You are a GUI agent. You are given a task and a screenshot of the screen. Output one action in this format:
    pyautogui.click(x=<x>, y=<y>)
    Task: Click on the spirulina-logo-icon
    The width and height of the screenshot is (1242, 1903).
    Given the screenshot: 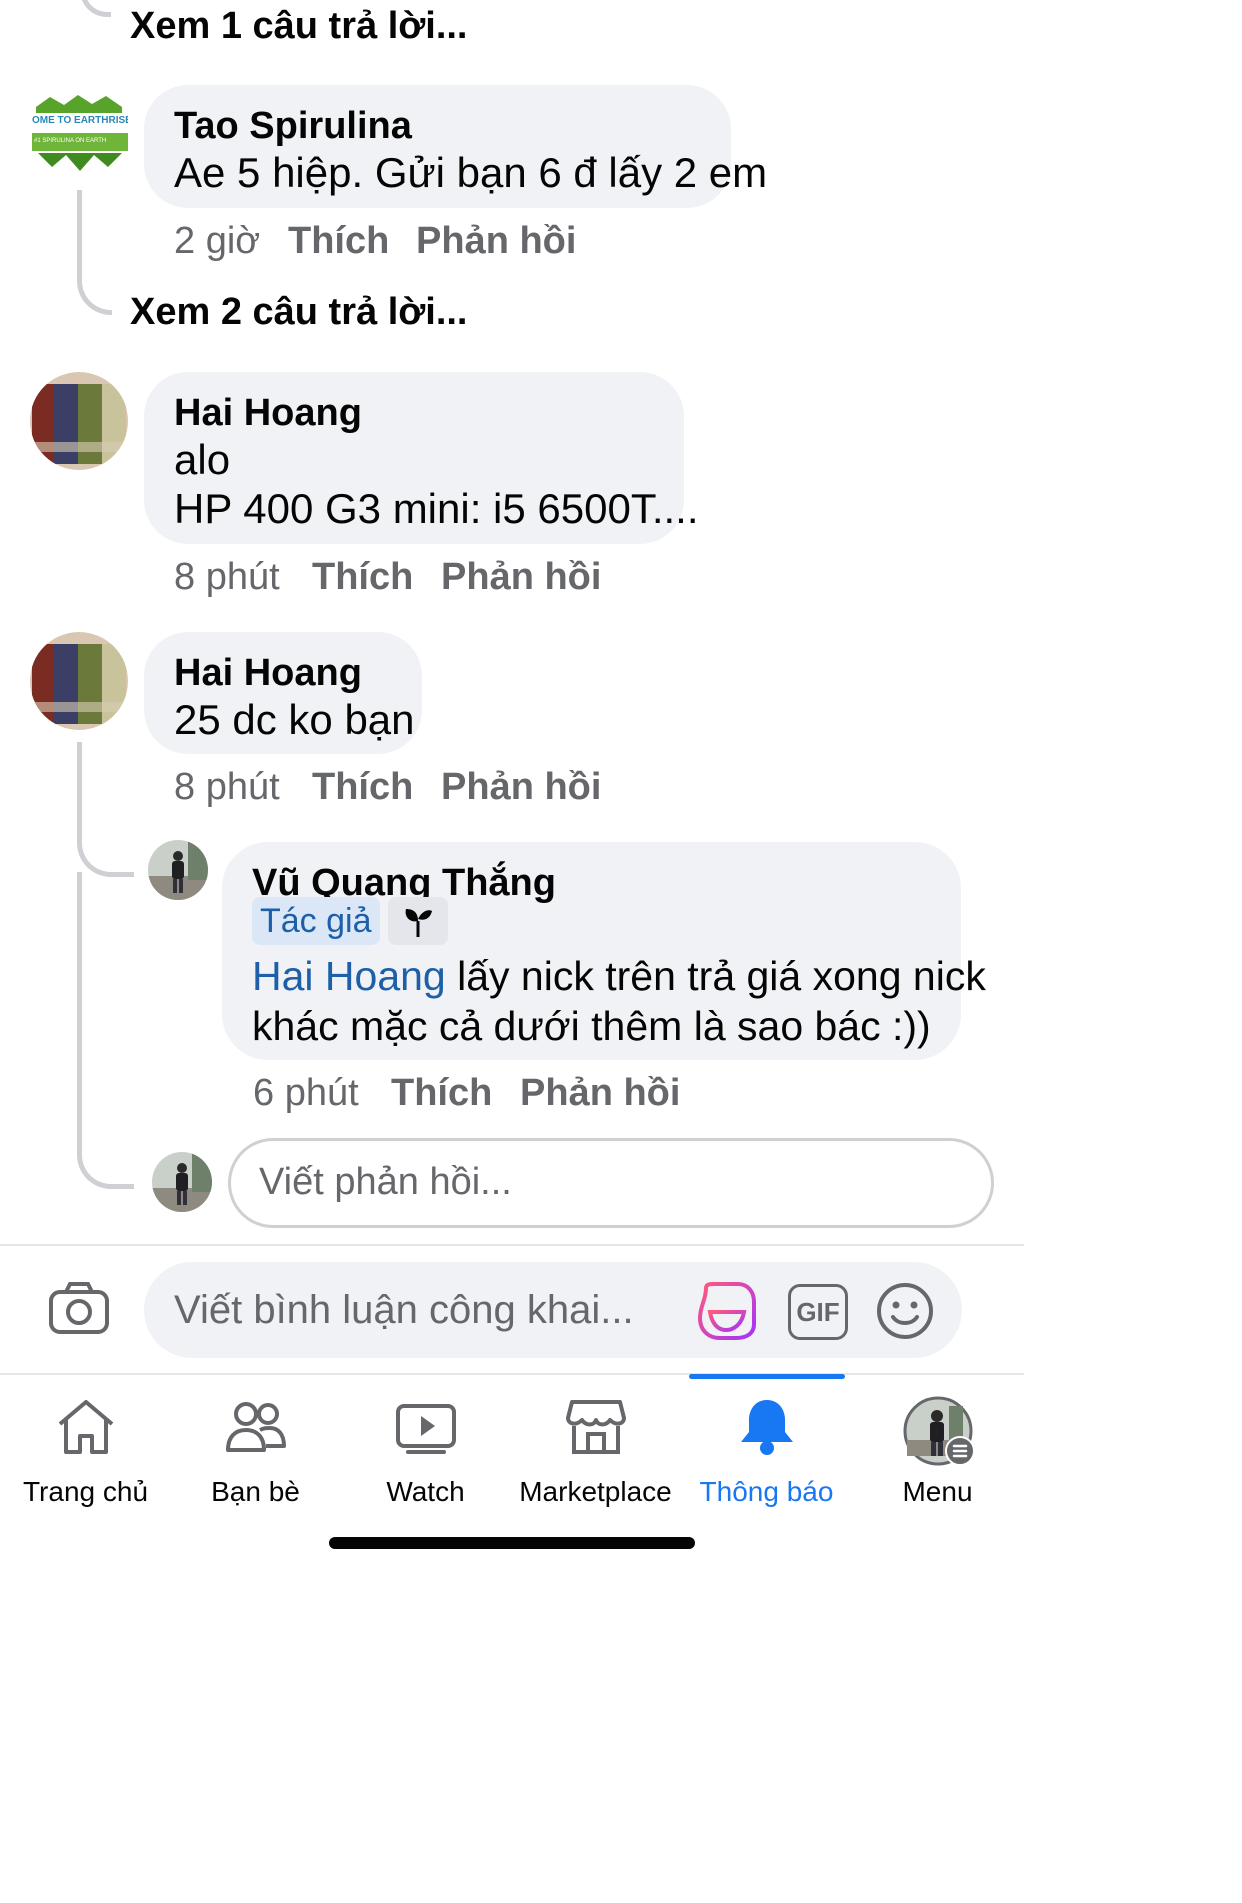 What is the action you would take?
    pyautogui.click(x=80, y=133)
    